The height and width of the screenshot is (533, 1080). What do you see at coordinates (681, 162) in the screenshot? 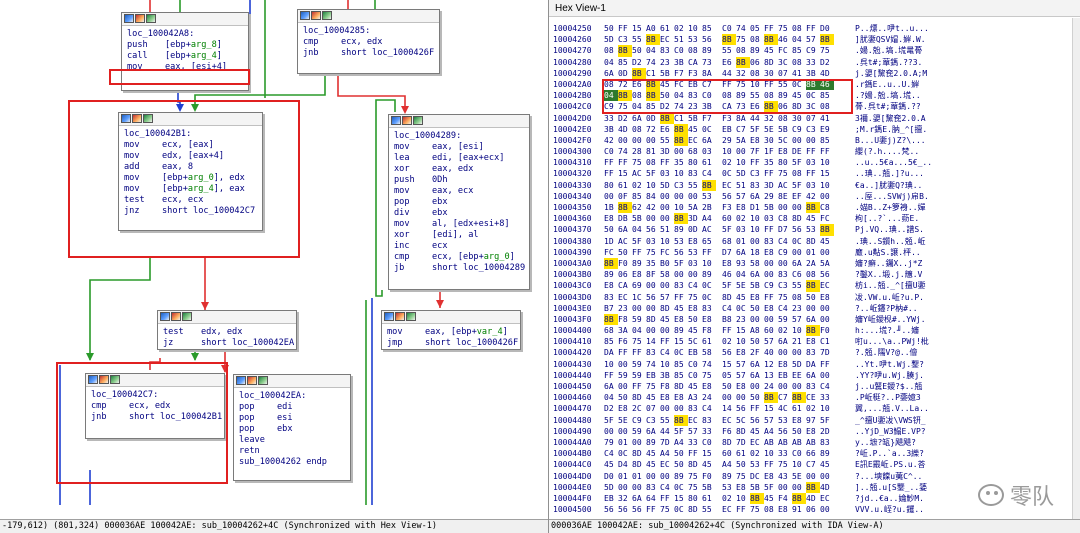
I see `hex-byte: 35` at bounding box center [681, 162].